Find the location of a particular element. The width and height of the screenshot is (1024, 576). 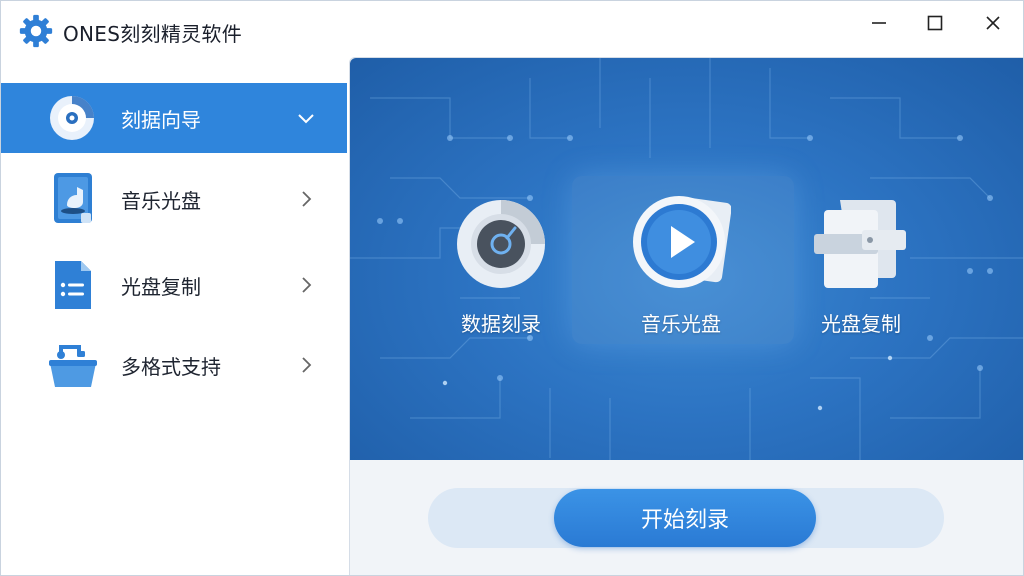

start-burn-button: 开始刻录 is located at coordinates (685, 518).